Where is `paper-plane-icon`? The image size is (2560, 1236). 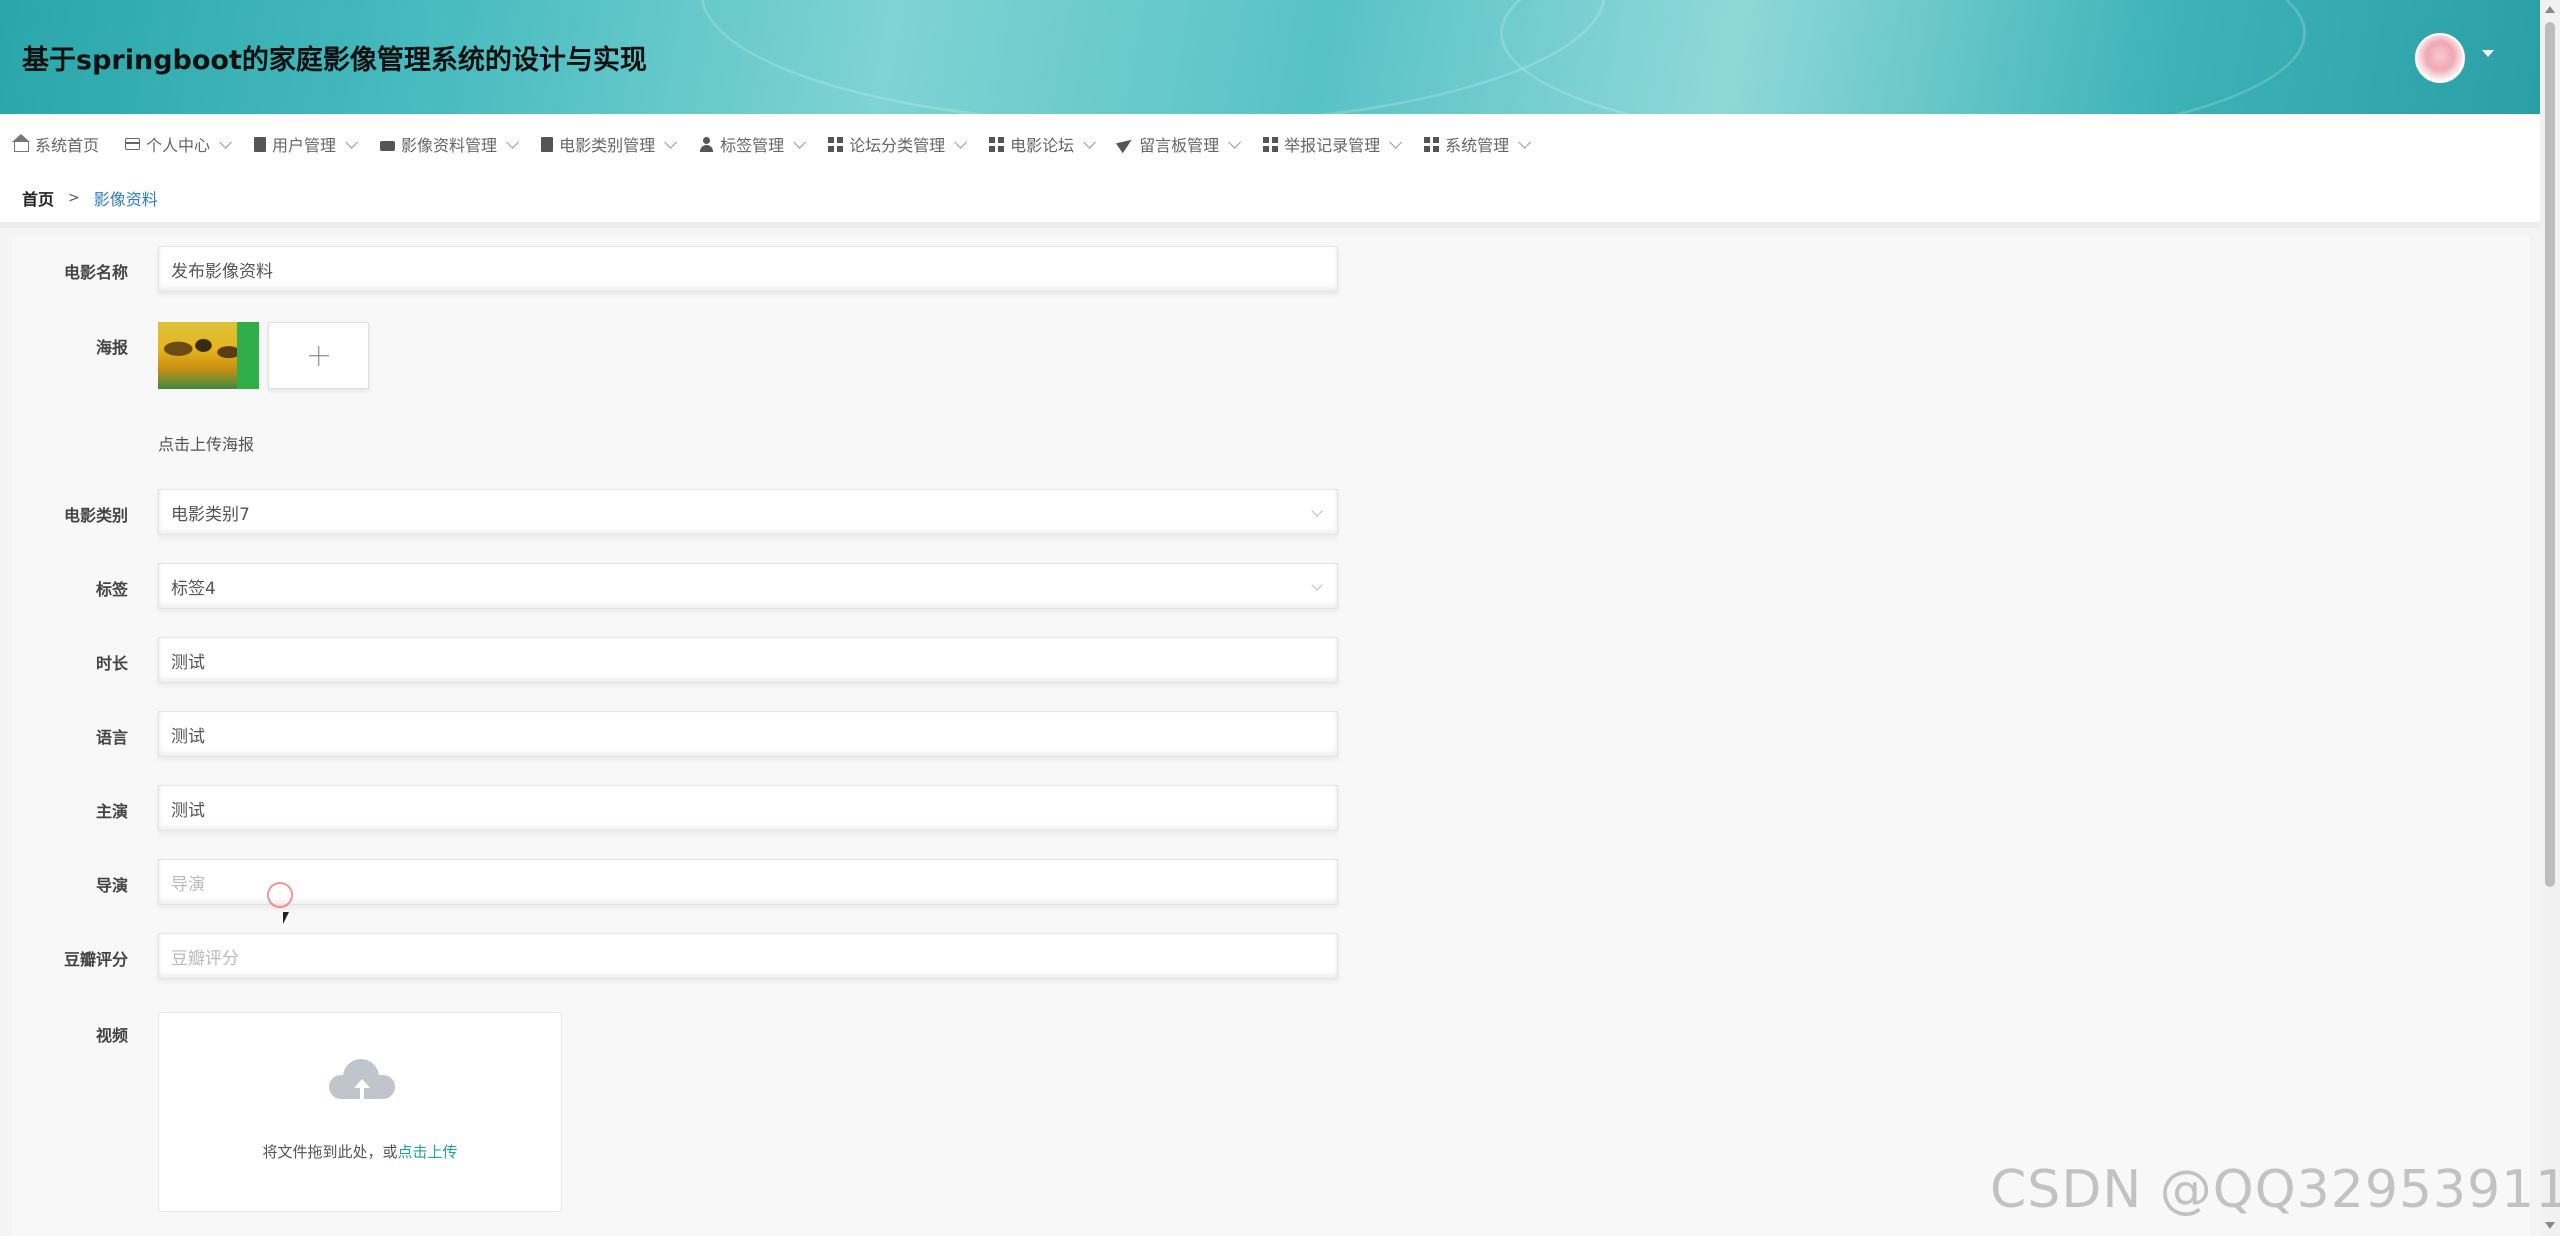 paper-plane-icon is located at coordinates (1126, 144).